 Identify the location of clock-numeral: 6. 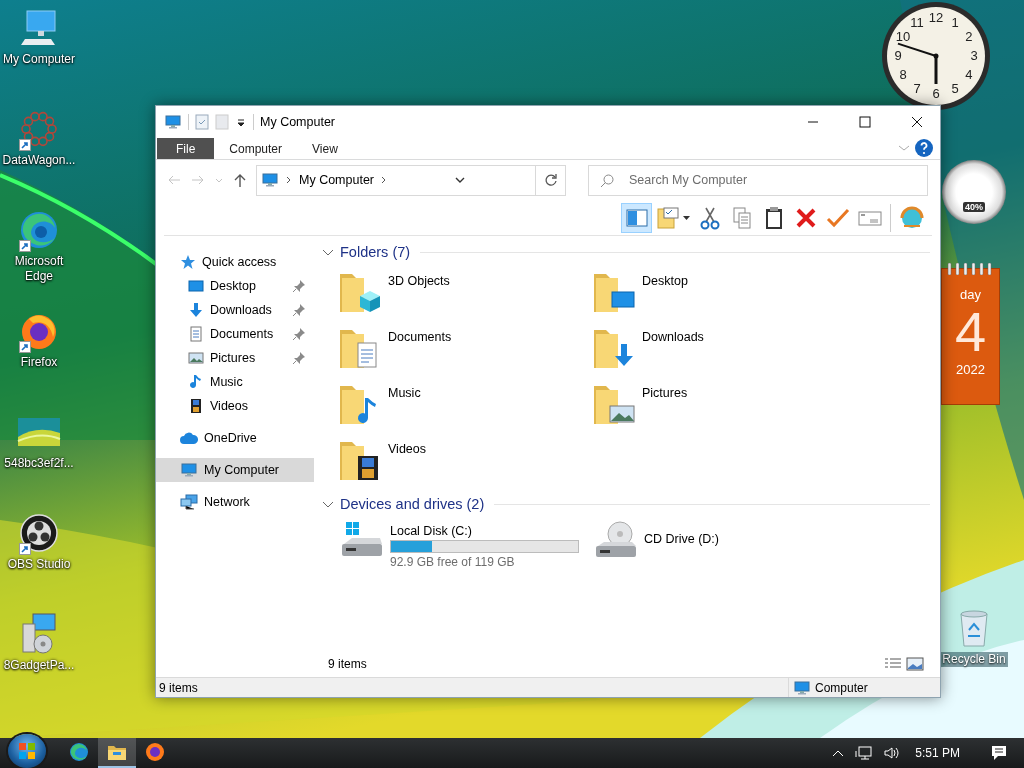
(936, 93).